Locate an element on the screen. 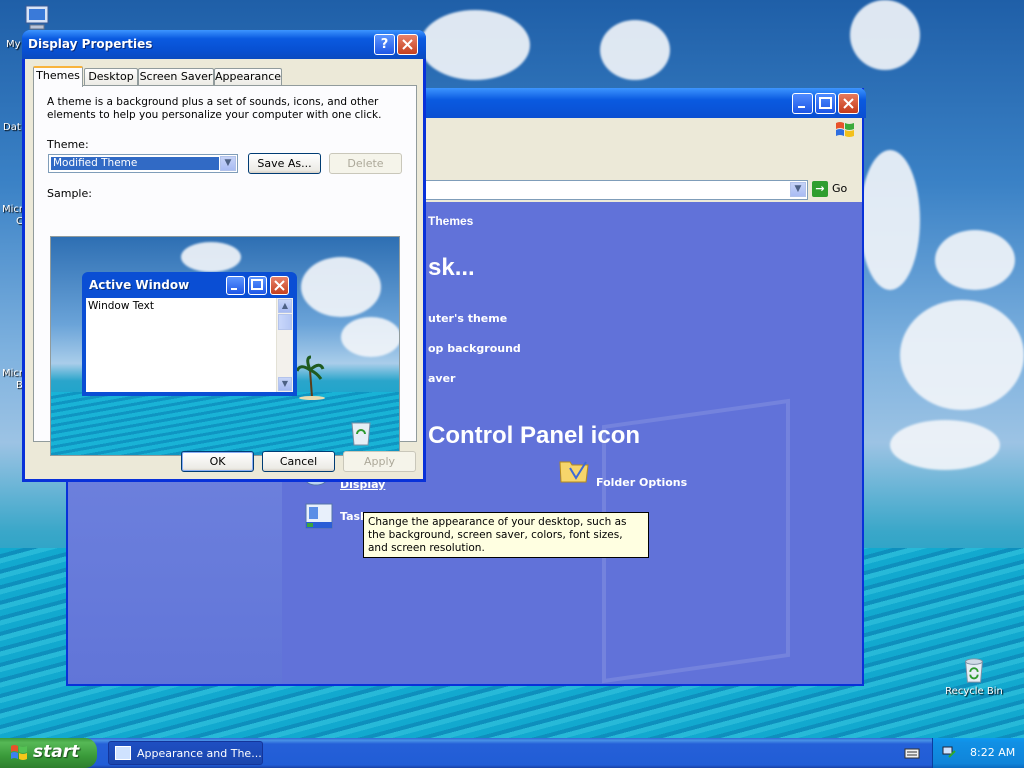 This screenshot has height=768, width=1024. tab-themes: Themes is located at coordinates (58, 76).